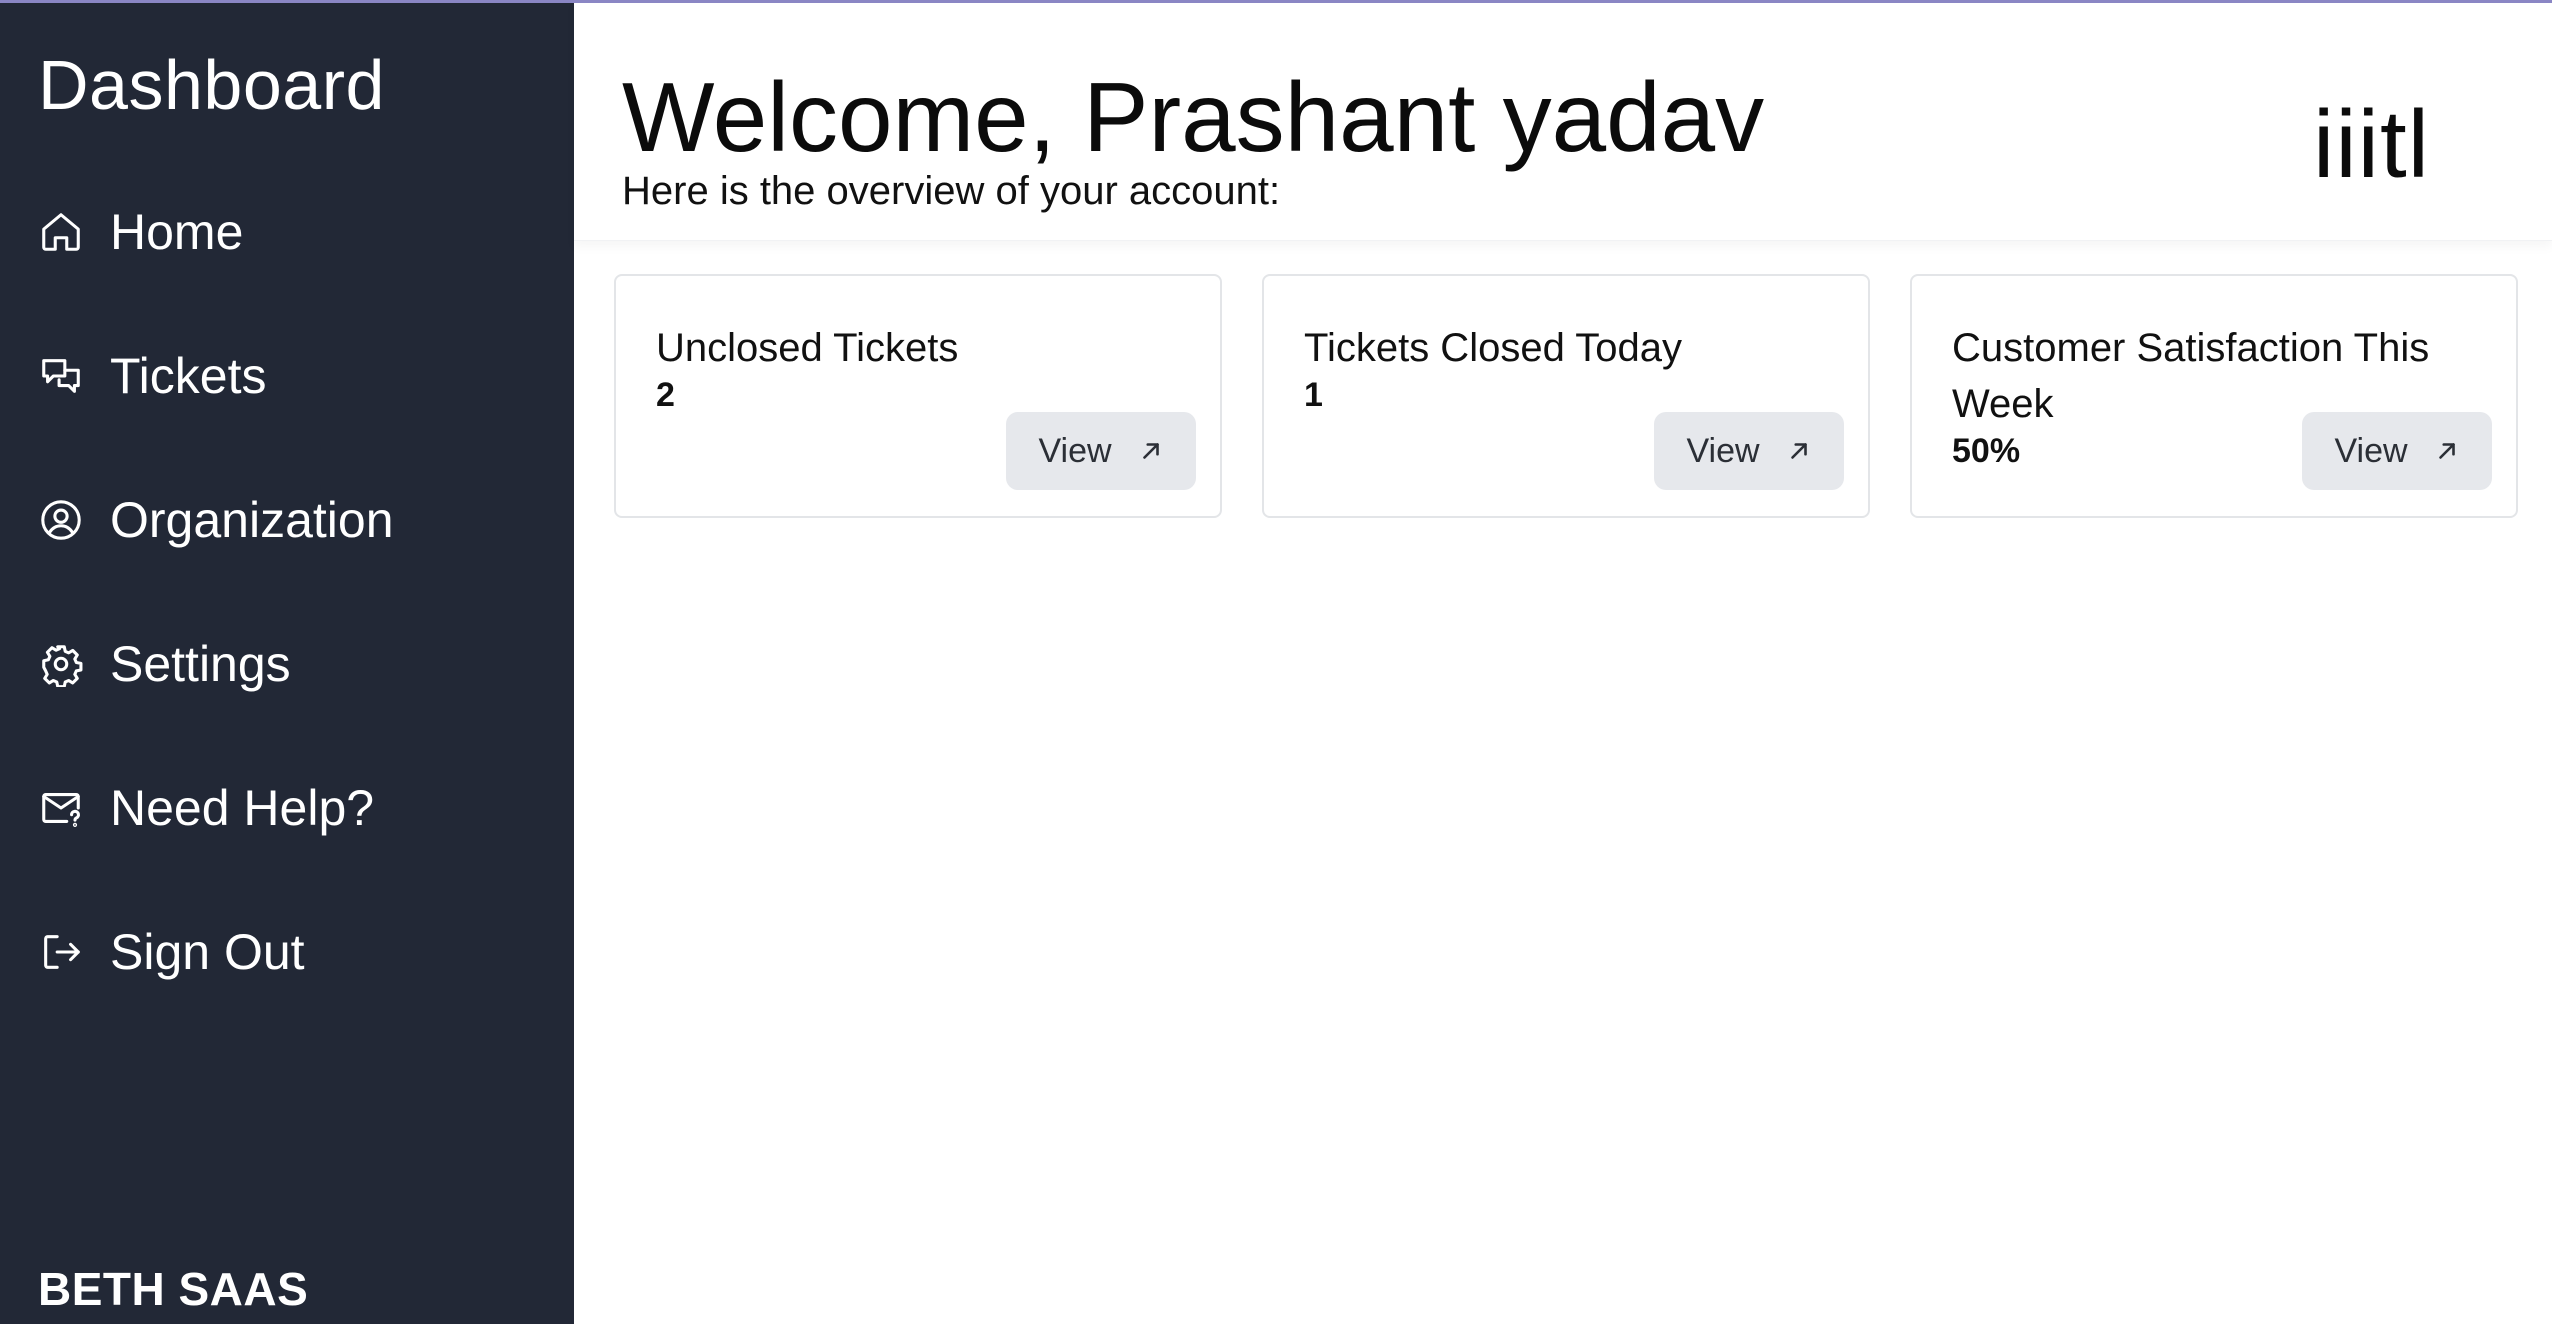  I want to click on sidebar-item-need-help: Need Help?, so click(288, 808).